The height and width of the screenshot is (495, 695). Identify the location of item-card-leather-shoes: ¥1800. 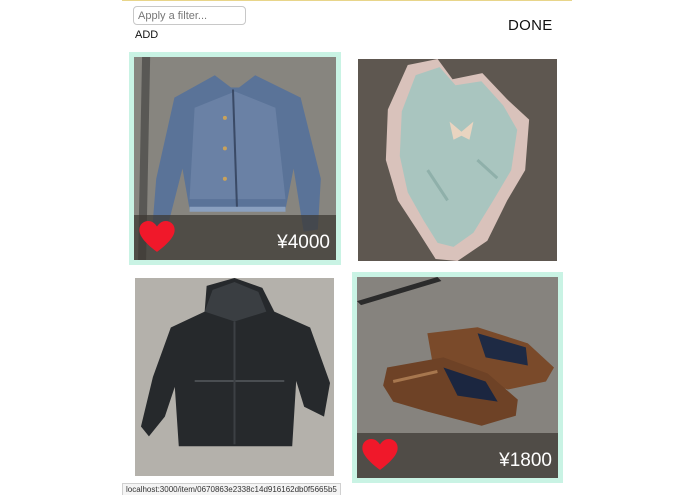
(457, 377).